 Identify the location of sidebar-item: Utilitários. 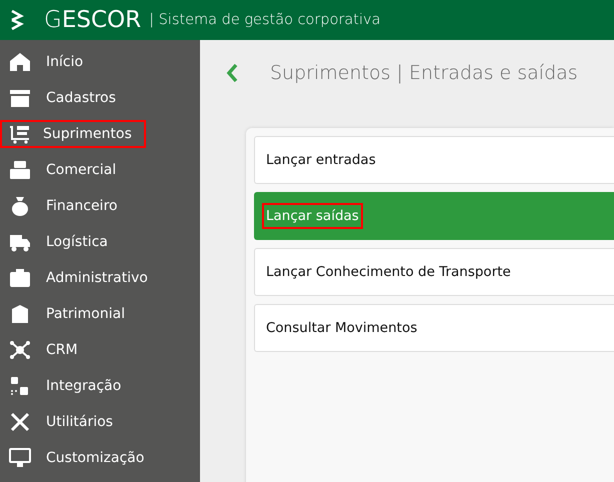
(100, 422).